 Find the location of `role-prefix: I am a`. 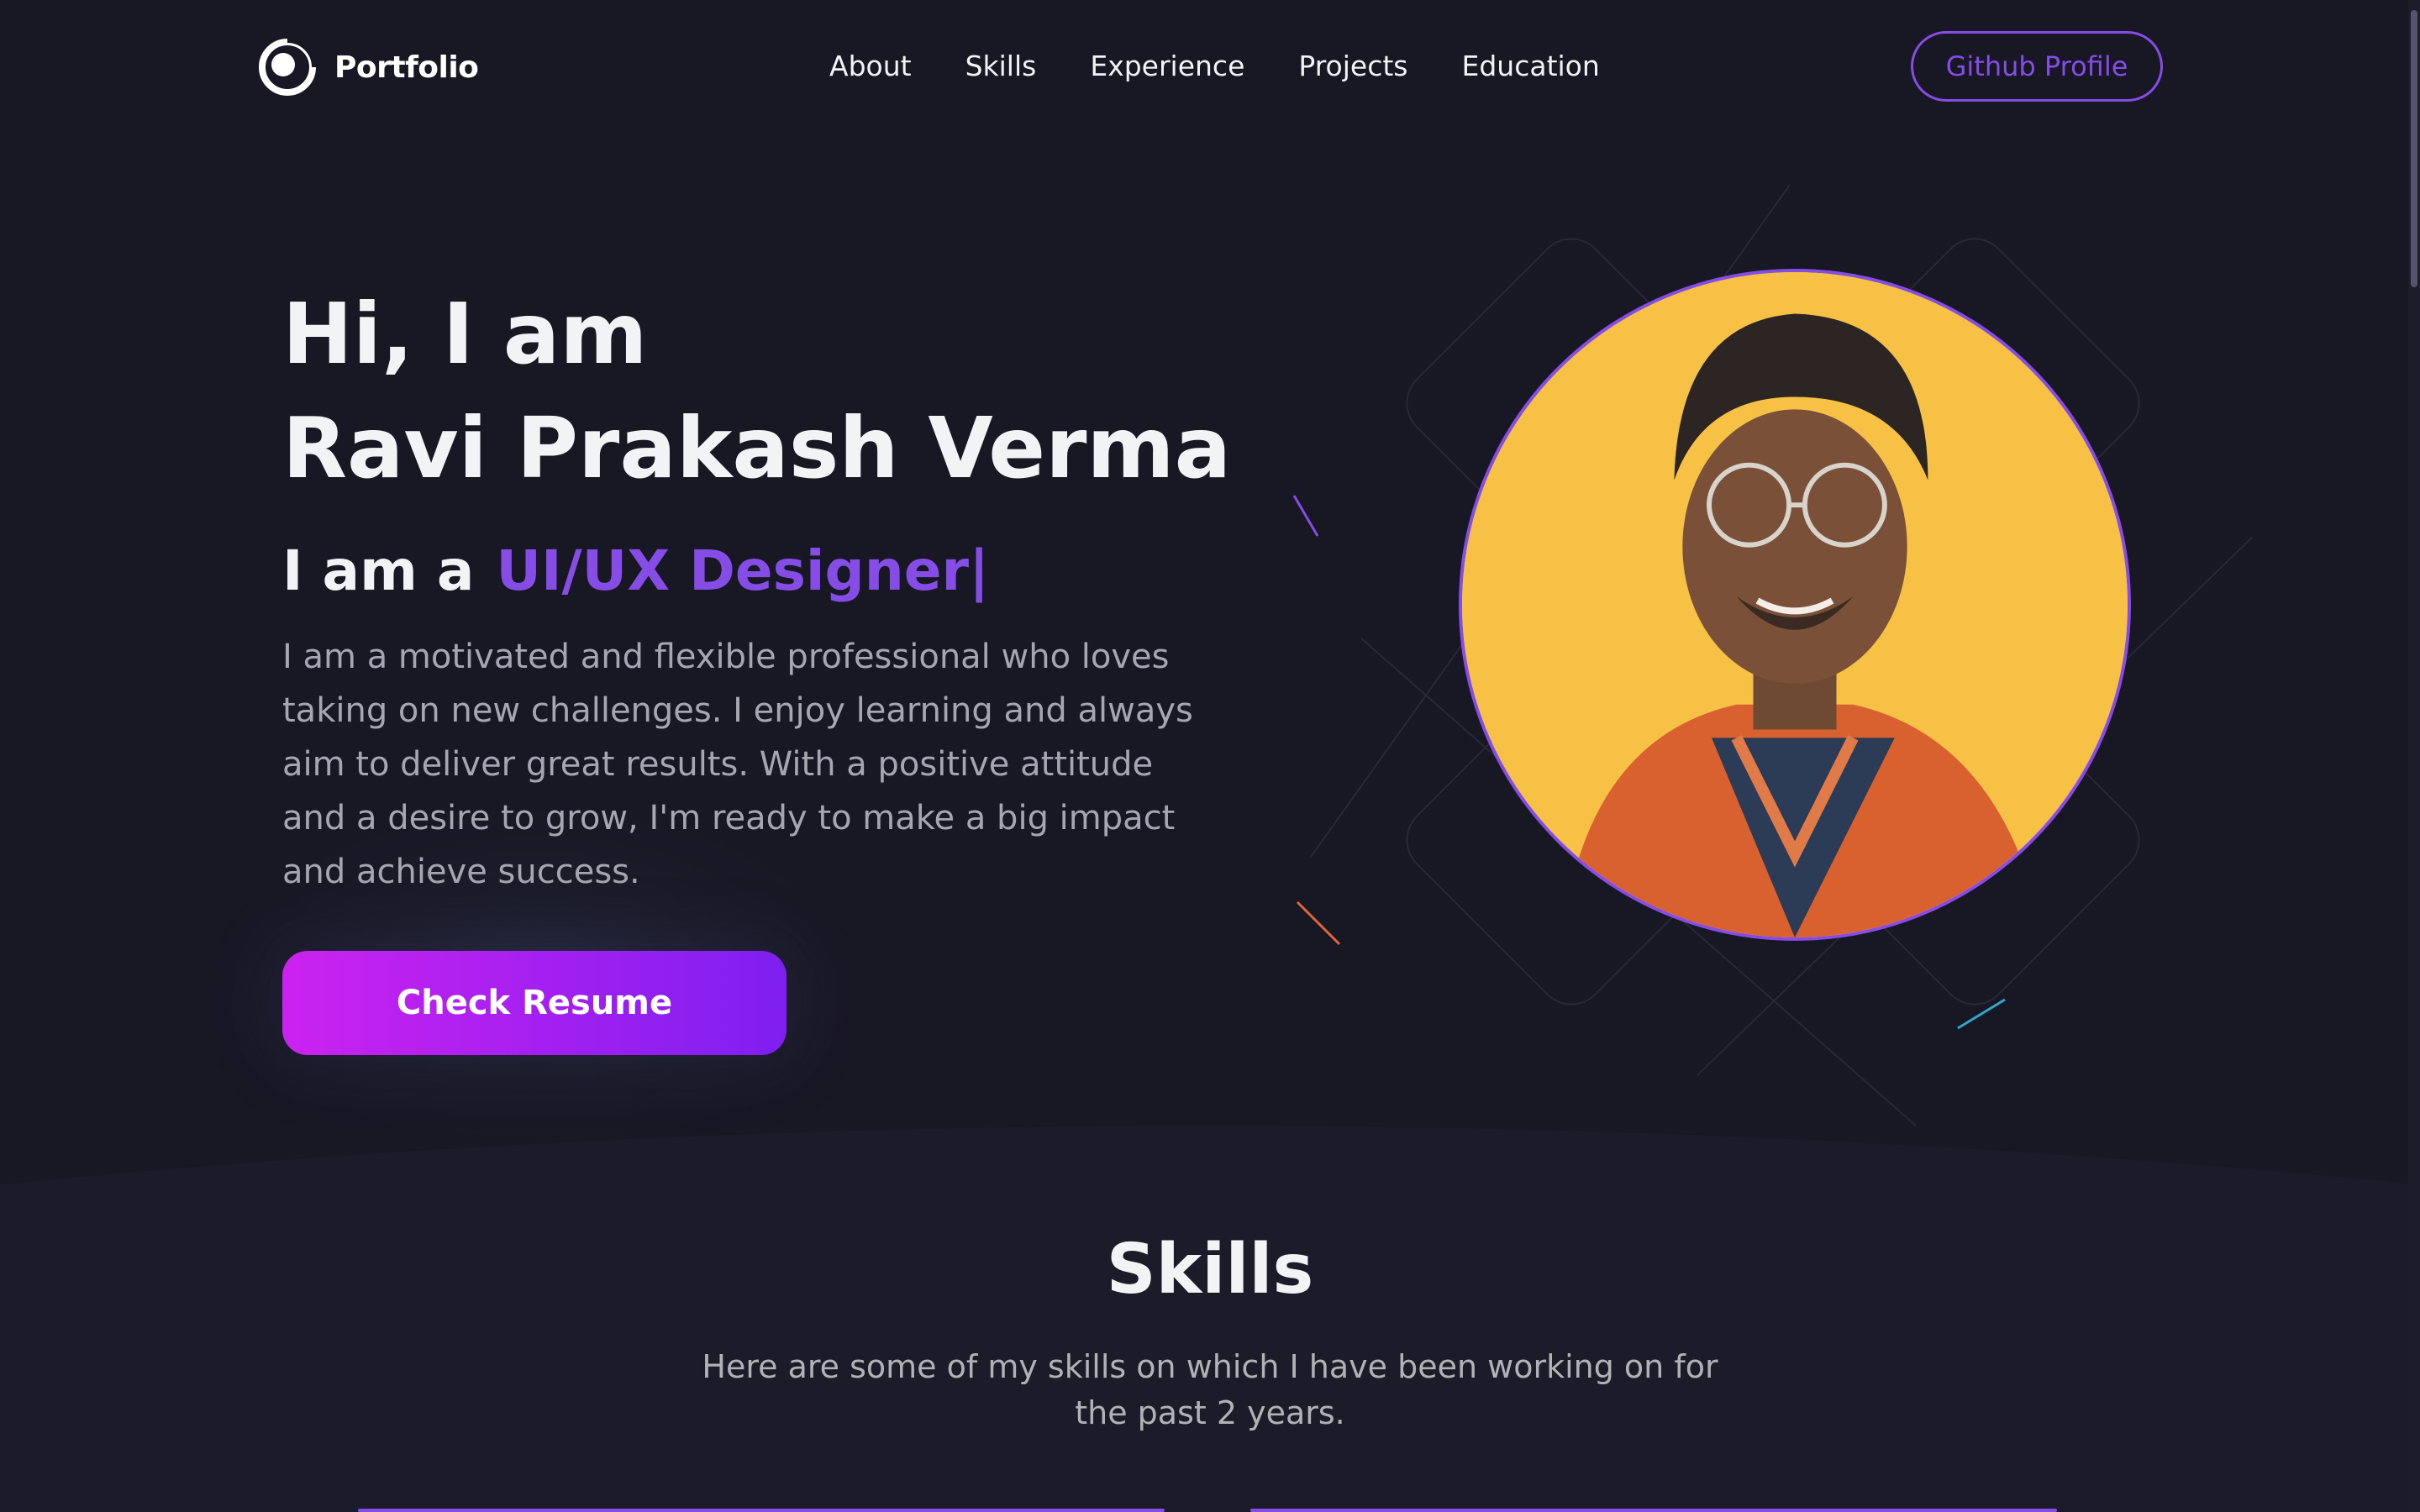

role-prefix: I am a is located at coordinates (378, 570).